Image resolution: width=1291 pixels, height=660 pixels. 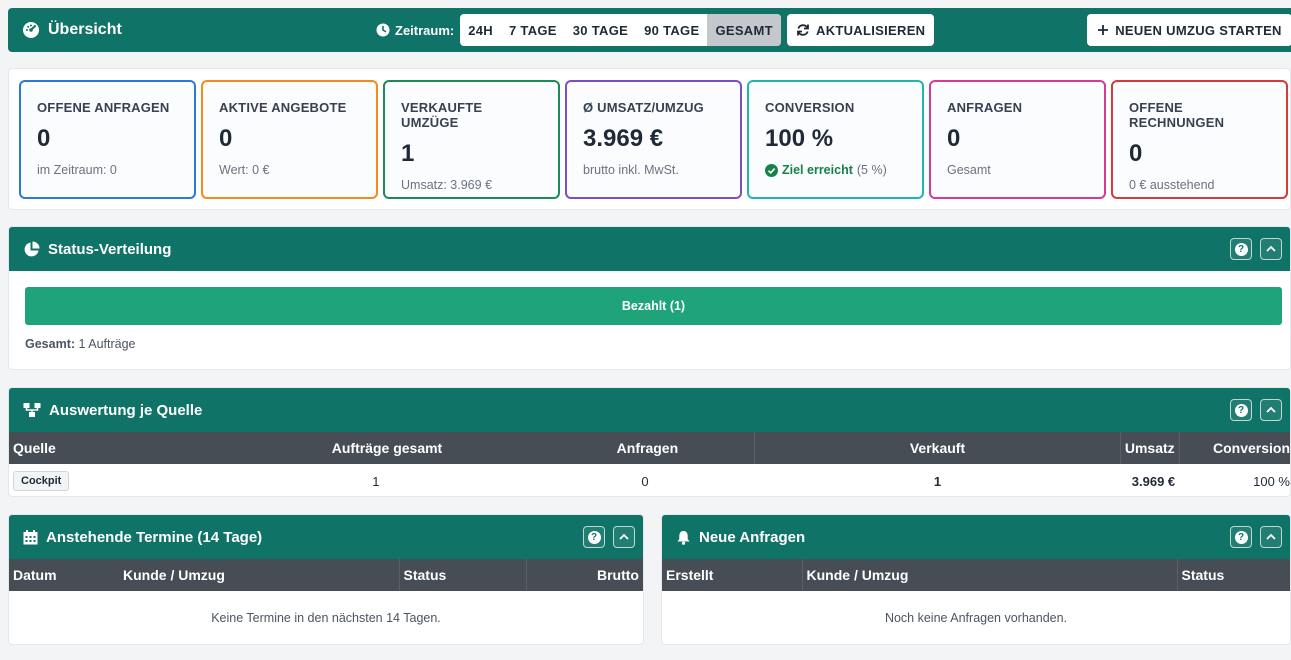 What do you see at coordinates (600, 30) in the screenshot?
I see `period-30-days: 30 TAGE` at bounding box center [600, 30].